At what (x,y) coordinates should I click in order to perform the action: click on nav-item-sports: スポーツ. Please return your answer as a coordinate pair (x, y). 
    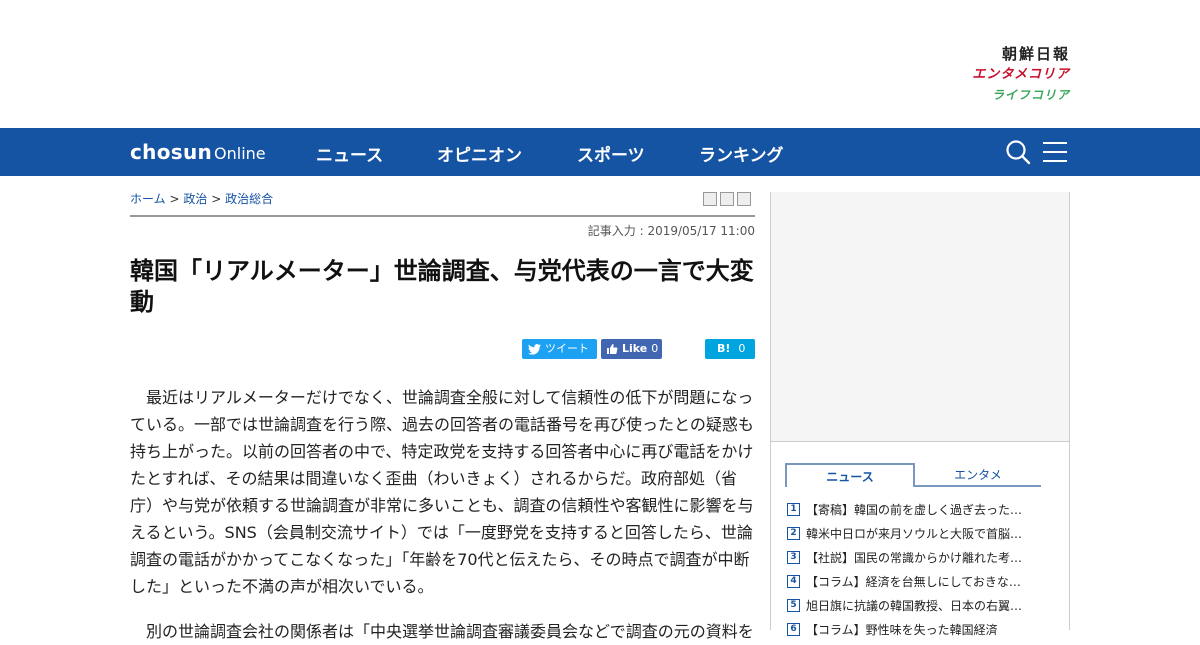
    Looking at the image, I should click on (611, 153).